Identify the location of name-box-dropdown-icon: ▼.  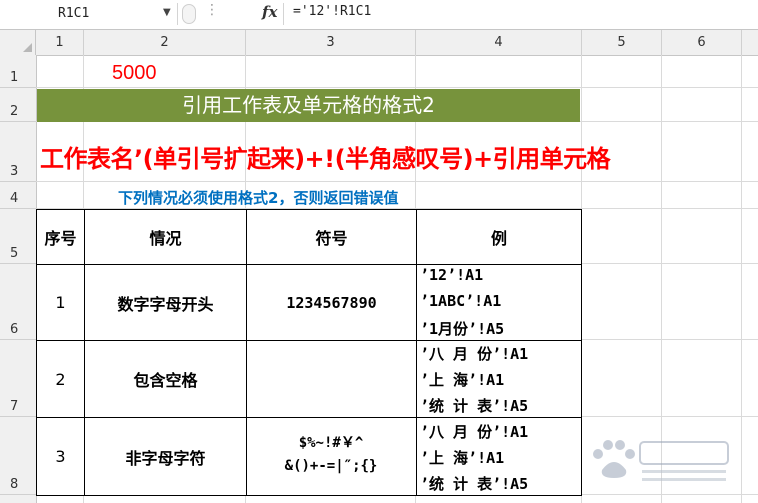
(167, 12).